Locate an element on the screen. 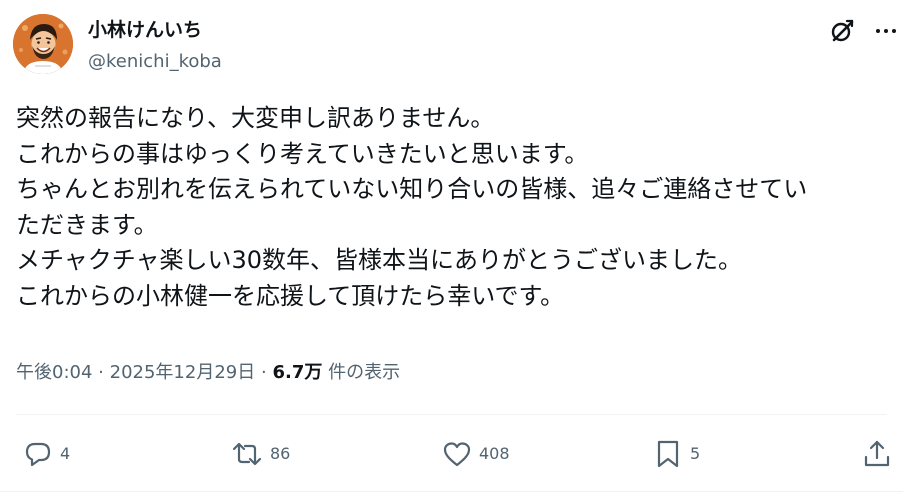 This screenshot has height=492, width=903. share-icon is located at coordinates (877, 453).